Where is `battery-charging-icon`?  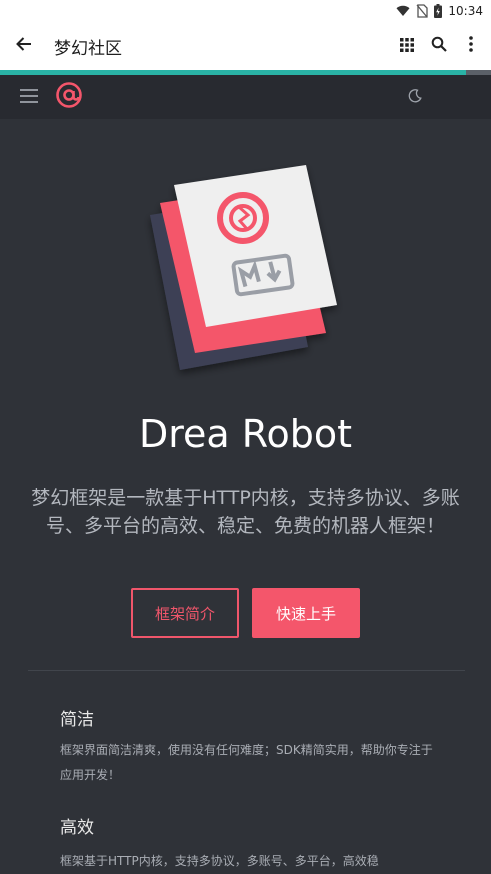
battery-charging-icon is located at coordinates (438, 11).